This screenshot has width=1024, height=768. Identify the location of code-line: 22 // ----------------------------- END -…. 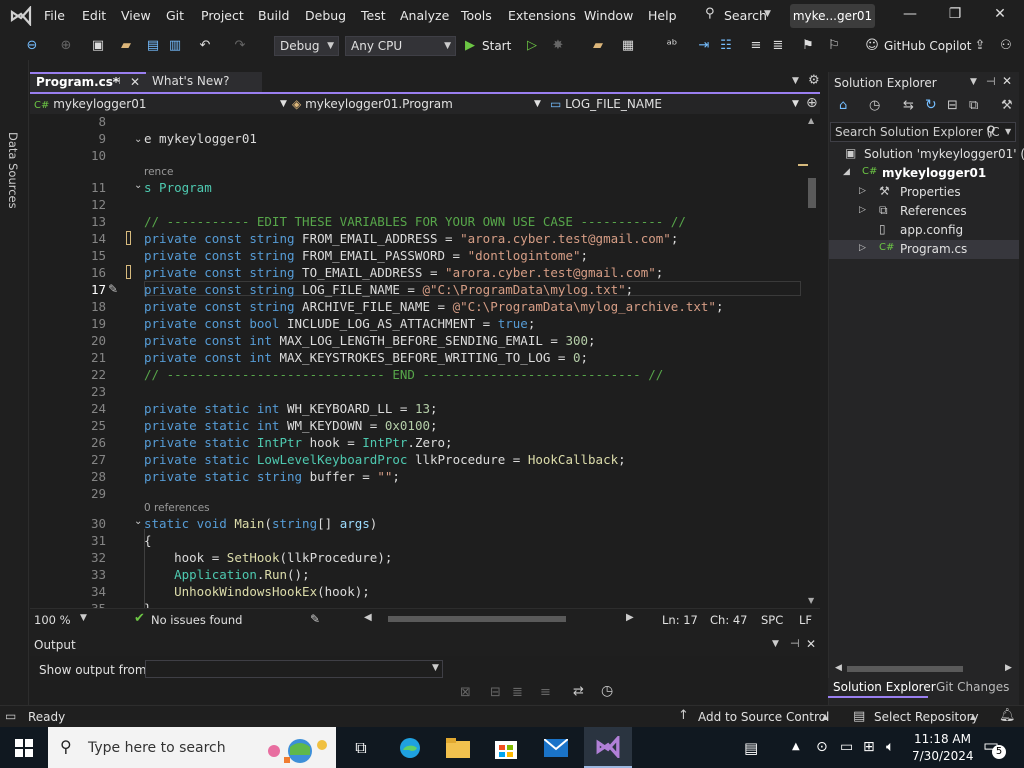
(415, 375).